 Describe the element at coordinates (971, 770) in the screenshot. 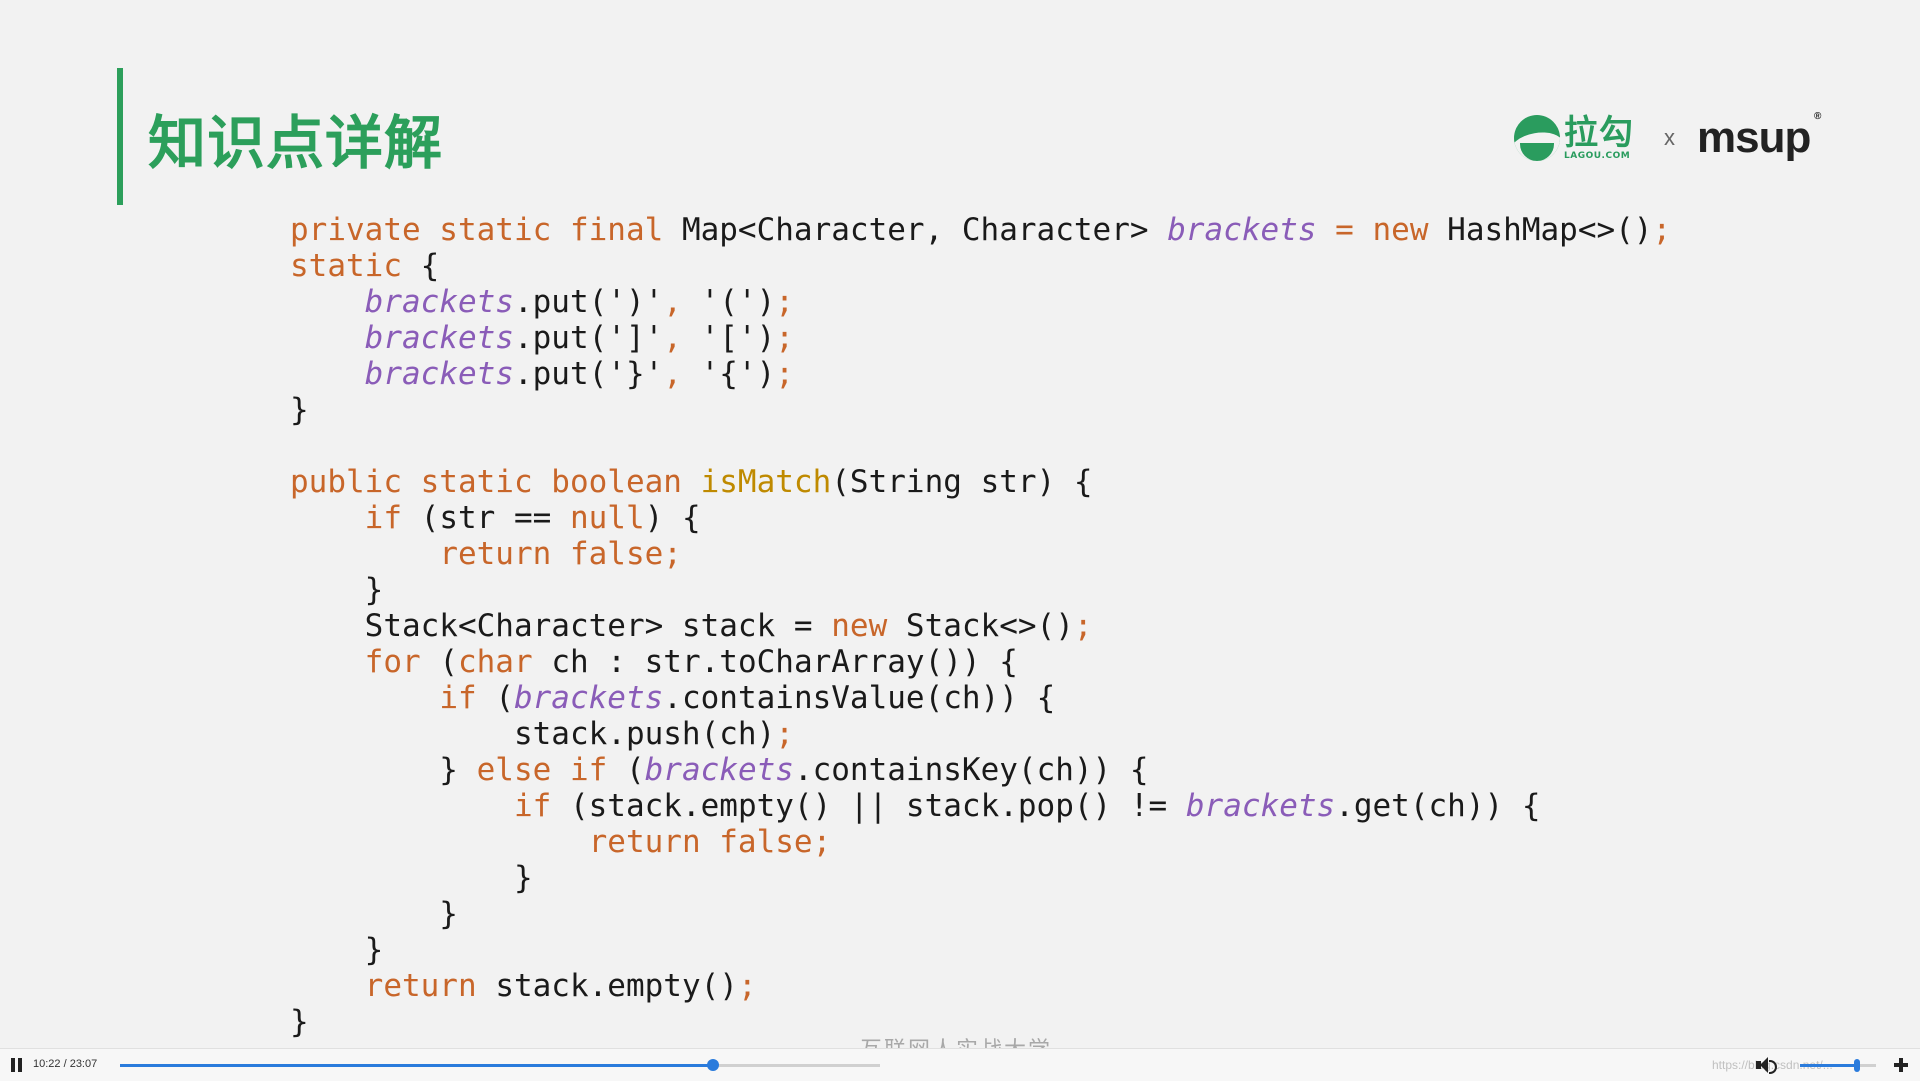

I see `code-token: .containsKey(ch)) {` at that location.